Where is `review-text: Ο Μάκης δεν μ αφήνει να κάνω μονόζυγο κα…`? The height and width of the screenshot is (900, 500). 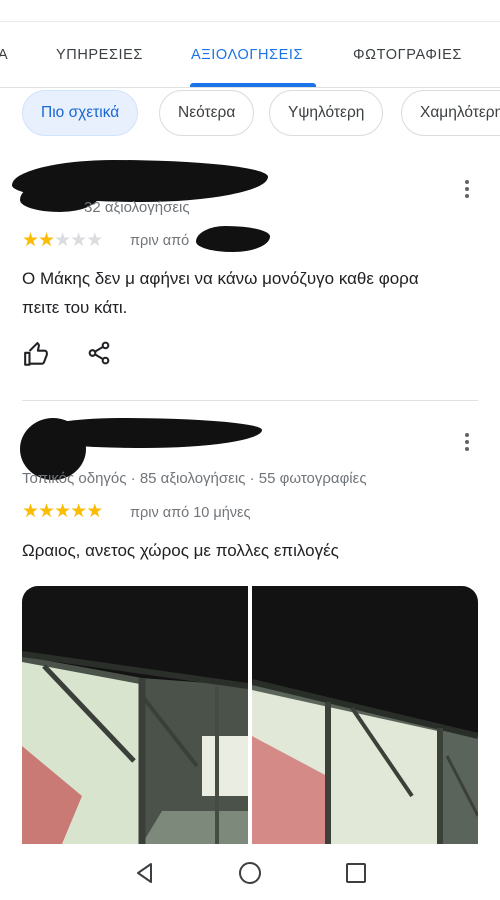
review-text: Ο Μάκης δεν μ αφήνει να κάνω μονόζυγο κα… is located at coordinates (220, 293).